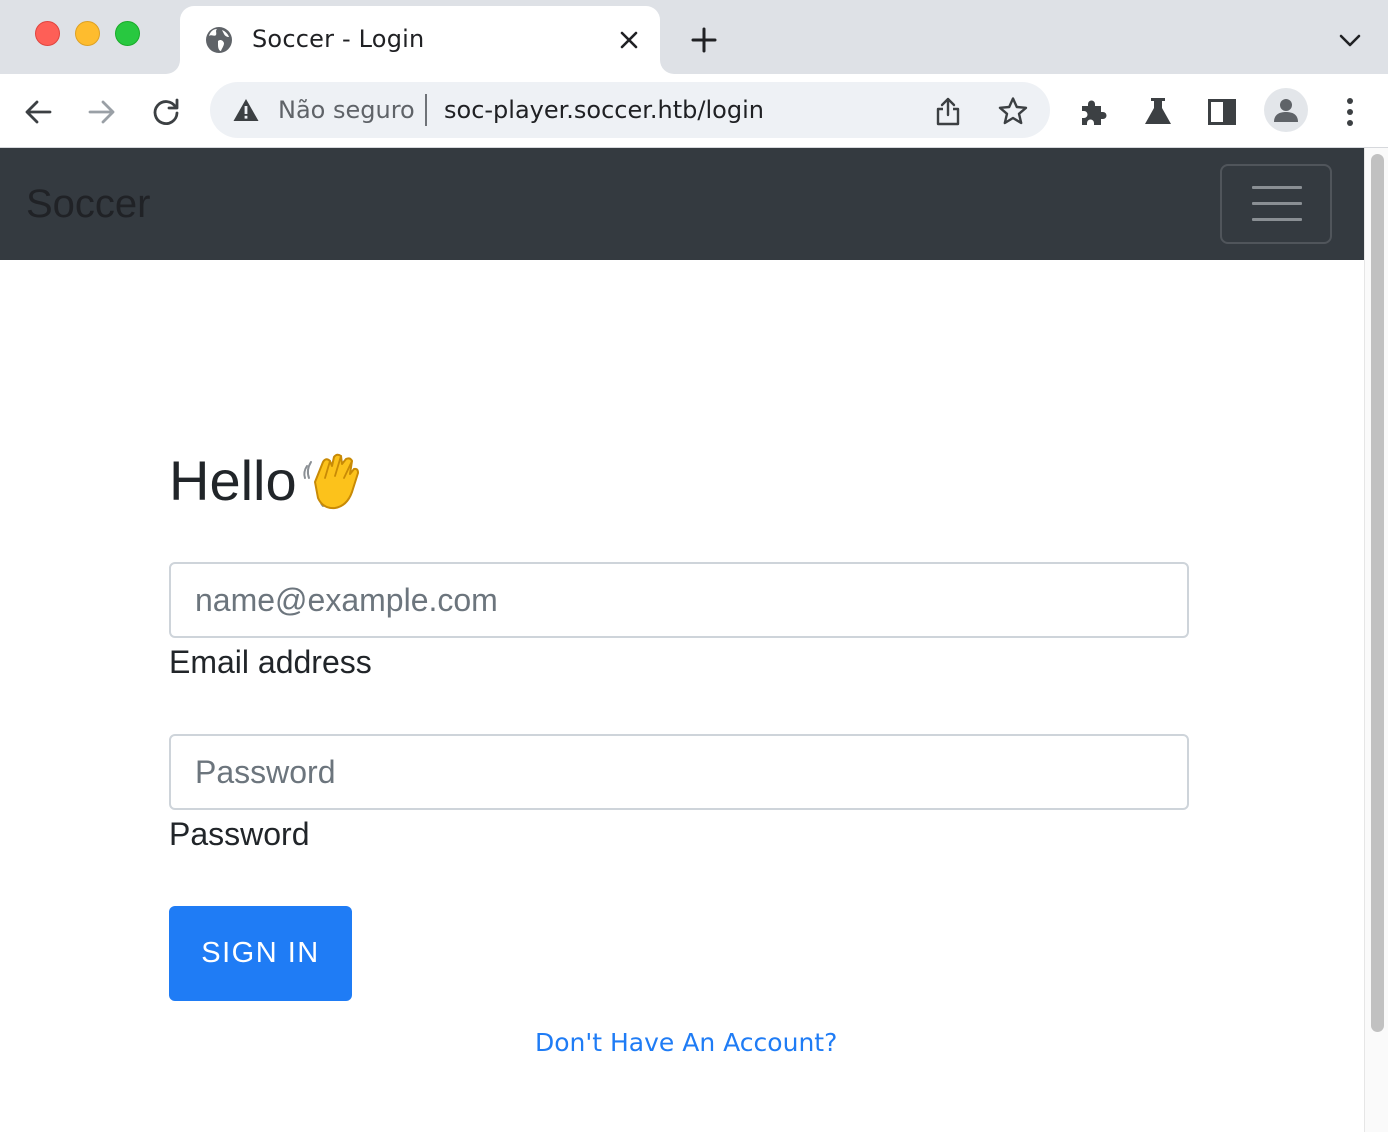  I want to click on share-button, so click(948, 111).